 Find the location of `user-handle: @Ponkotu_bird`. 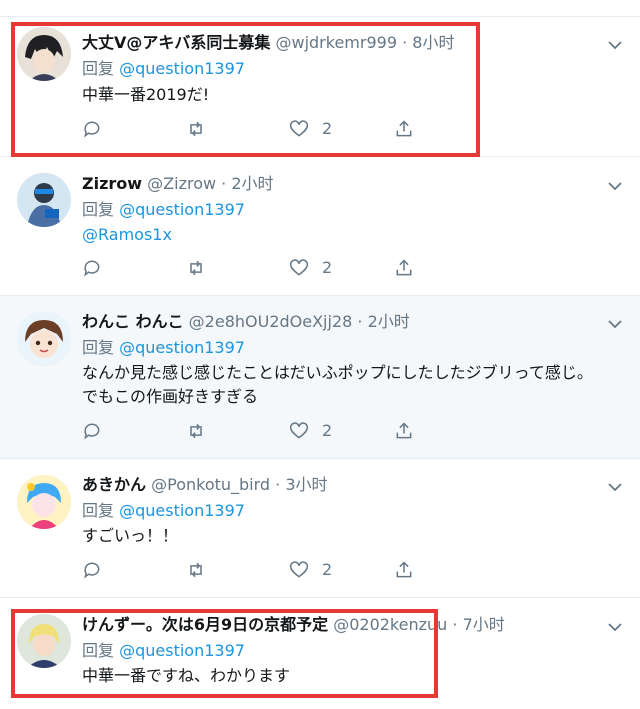

user-handle: @Ponkotu_bird is located at coordinates (210, 484).